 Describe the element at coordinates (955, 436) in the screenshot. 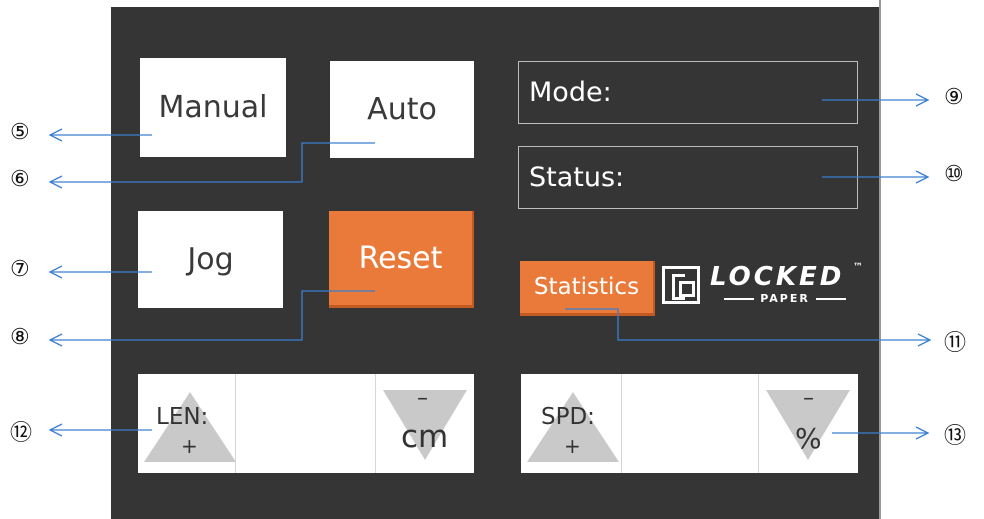

I see `callout-13: ⑬` at that location.